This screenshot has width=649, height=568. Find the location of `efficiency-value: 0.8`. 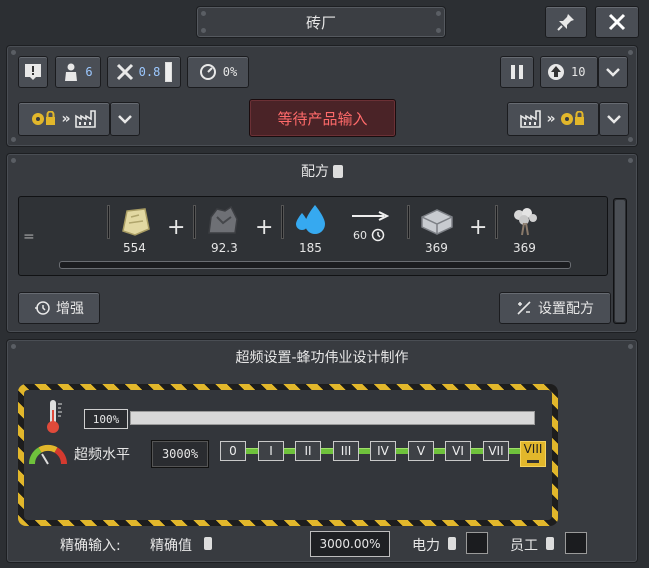

efficiency-value: 0.8 is located at coordinates (149, 72).